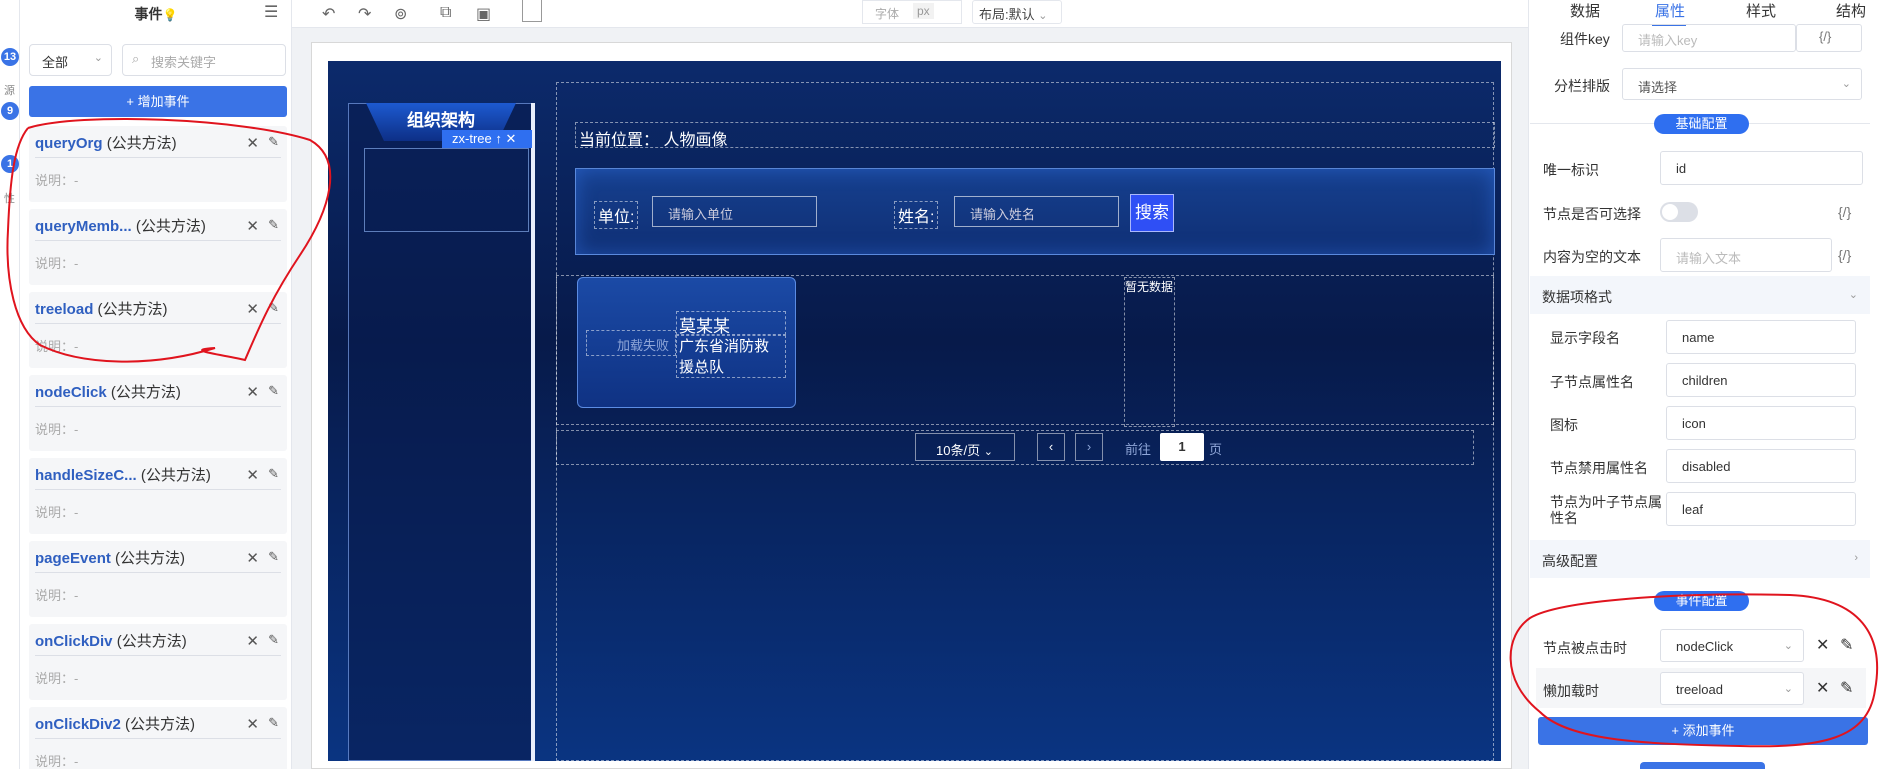  I want to click on event-item: nodeClick (公共方法) ✕ ✎ 说明：-, so click(158, 413).